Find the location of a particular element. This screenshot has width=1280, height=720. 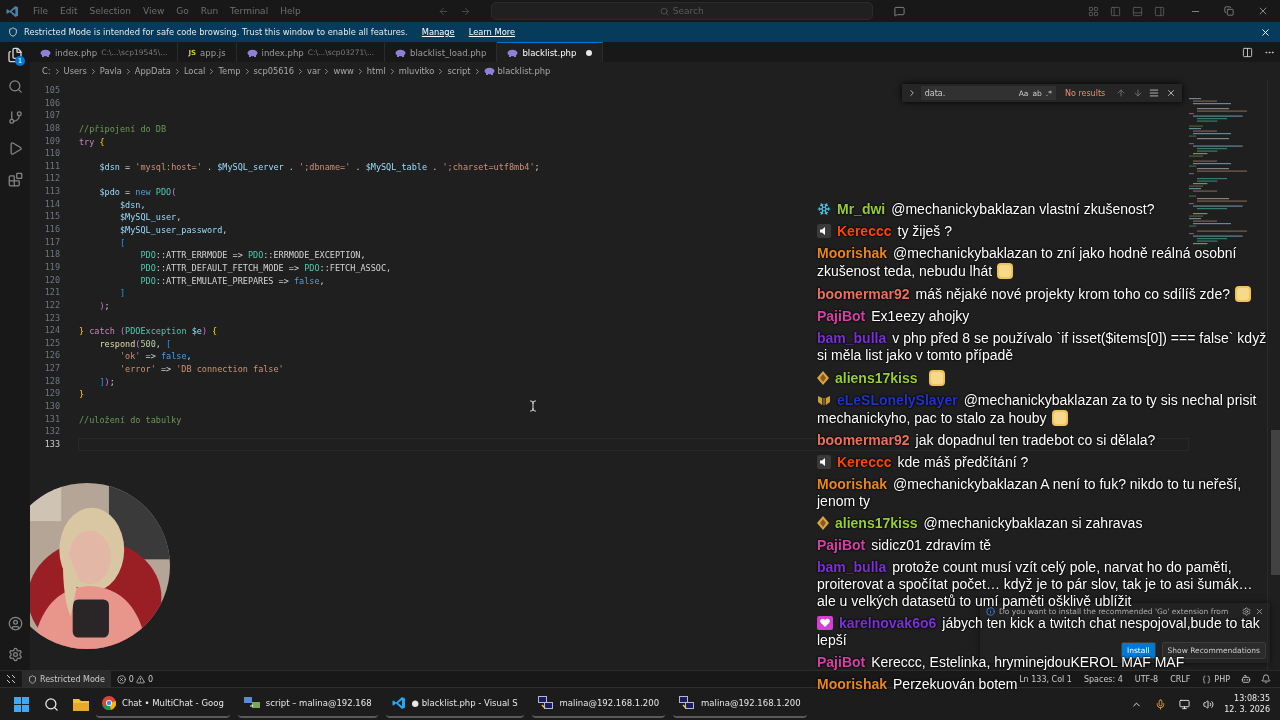

chat-message: v php před 8 se používalo `if isset($items[0]) === false` když is located at coordinates (1079, 338).